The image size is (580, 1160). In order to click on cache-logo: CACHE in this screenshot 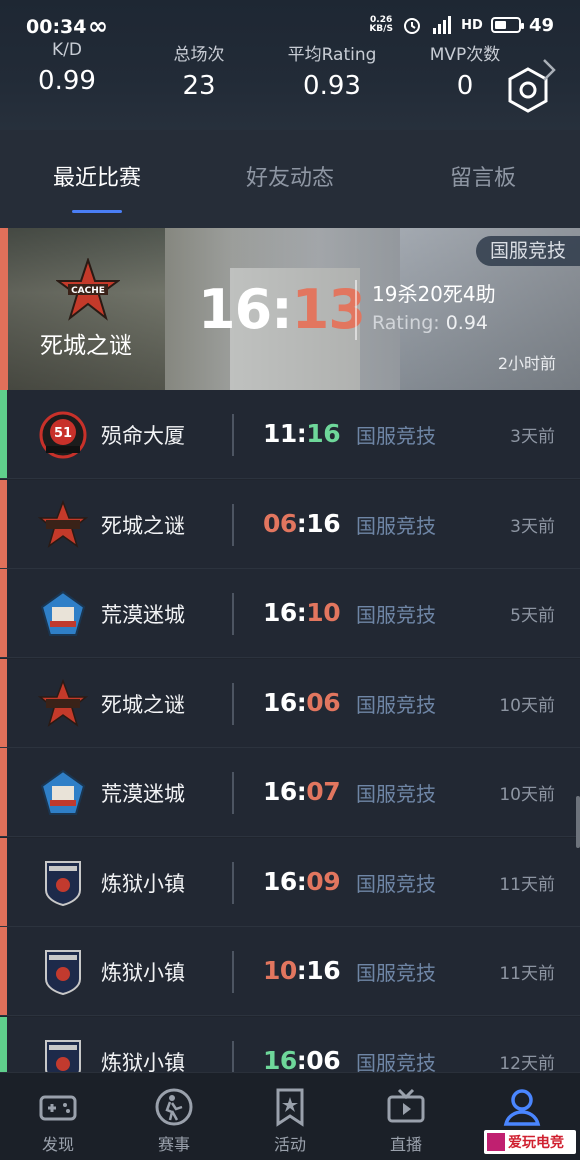, I will do `click(88, 289)`.